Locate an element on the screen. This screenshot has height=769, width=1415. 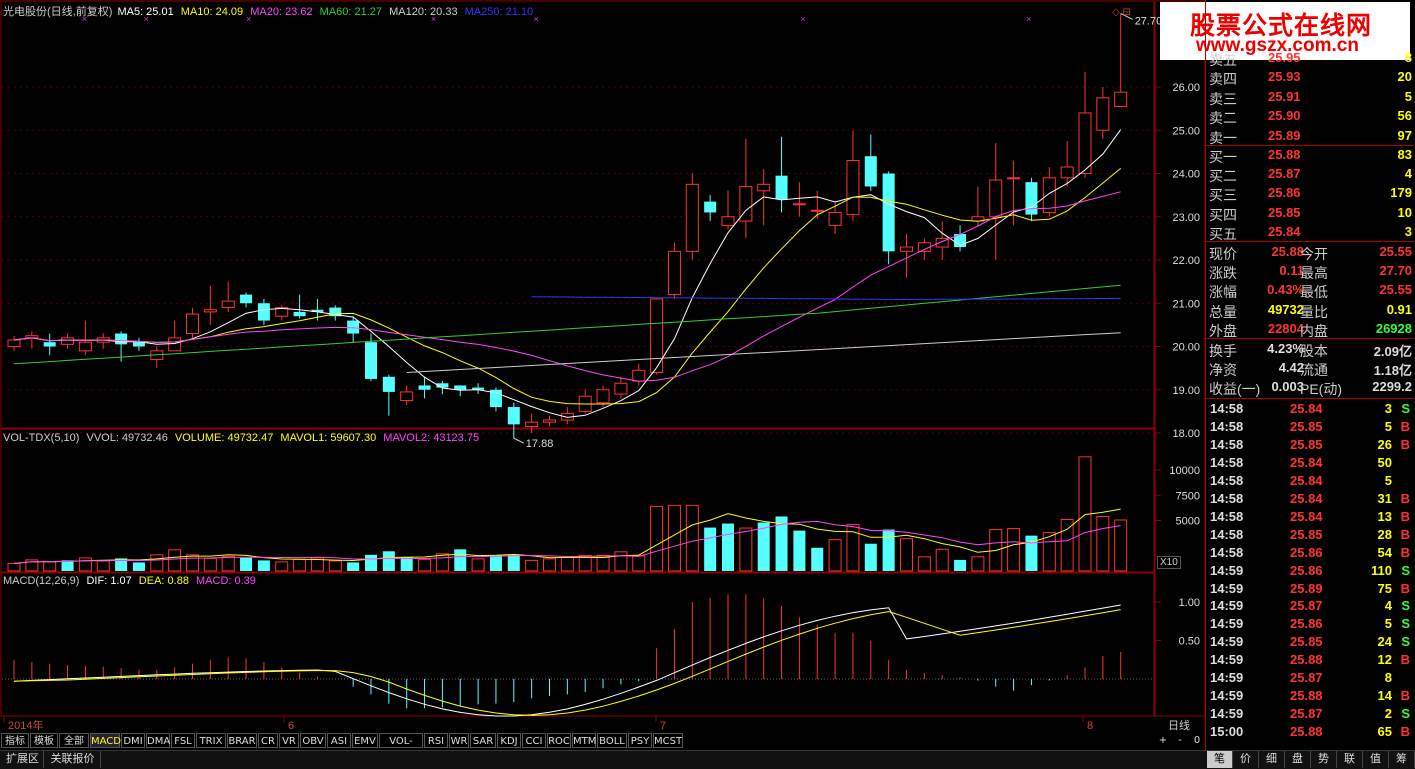
zoom-button: + is located at coordinates (1163, 740).